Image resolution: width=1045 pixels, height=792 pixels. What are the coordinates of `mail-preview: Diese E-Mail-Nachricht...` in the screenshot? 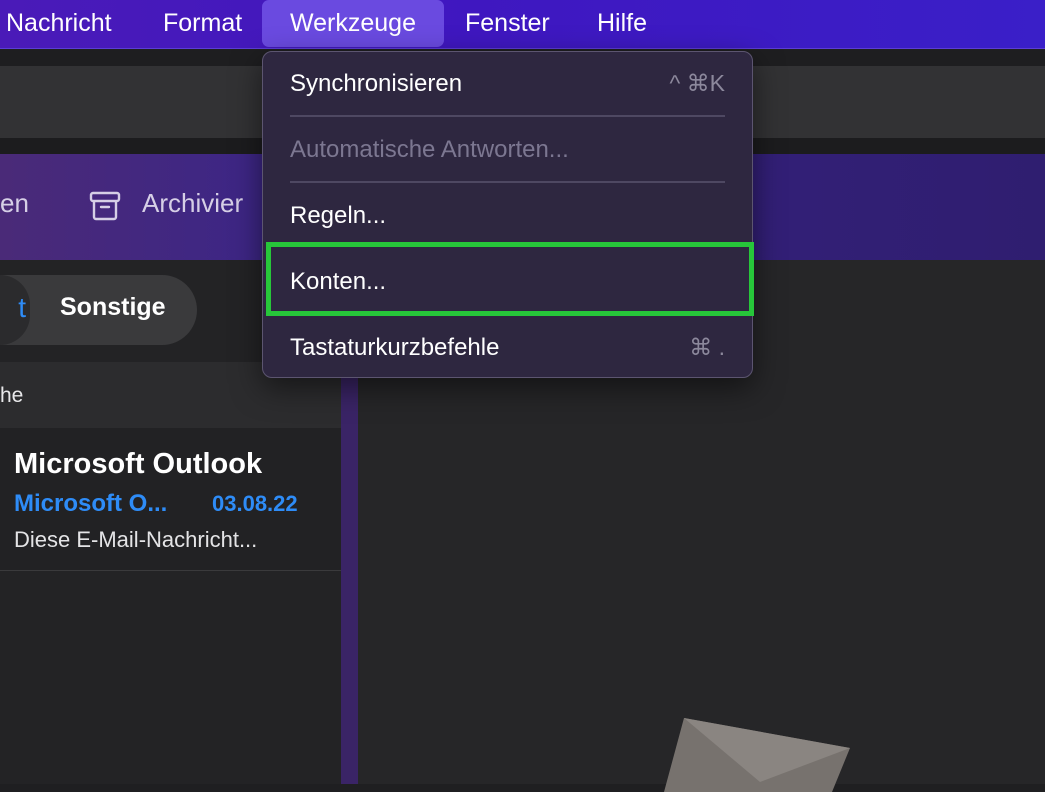 It's located at (136, 539).